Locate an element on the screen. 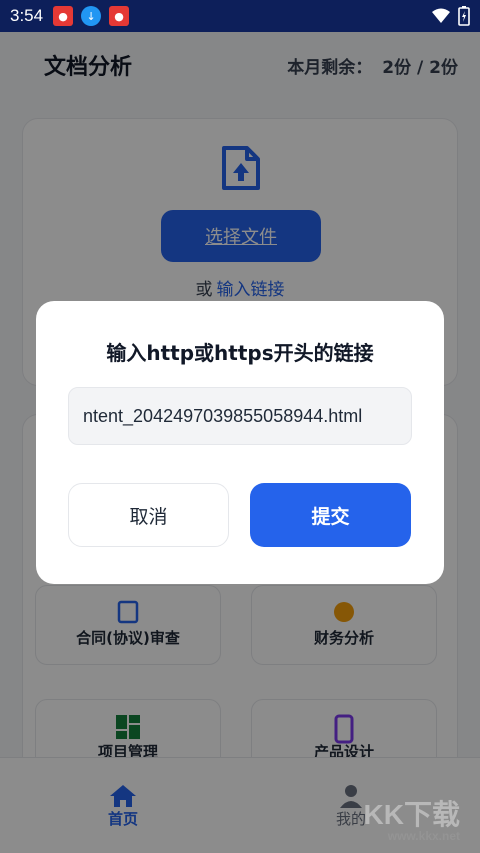  watermark: KK下载 www.kkx.net is located at coordinates (411, 818).